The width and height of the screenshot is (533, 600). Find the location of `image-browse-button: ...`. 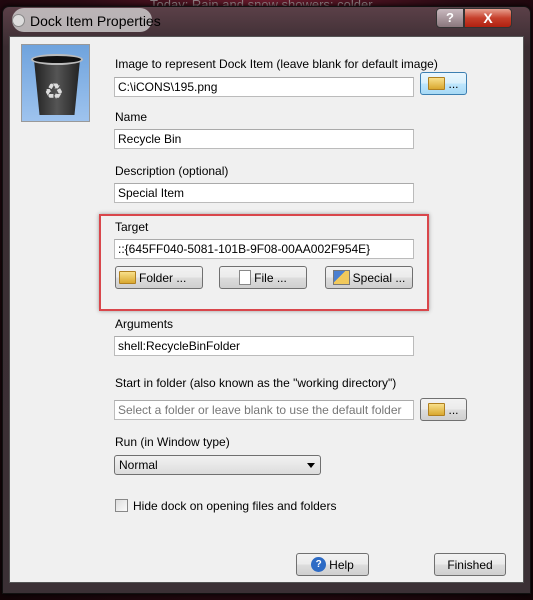

image-browse-button: ... is located at coordinates (443, 83).